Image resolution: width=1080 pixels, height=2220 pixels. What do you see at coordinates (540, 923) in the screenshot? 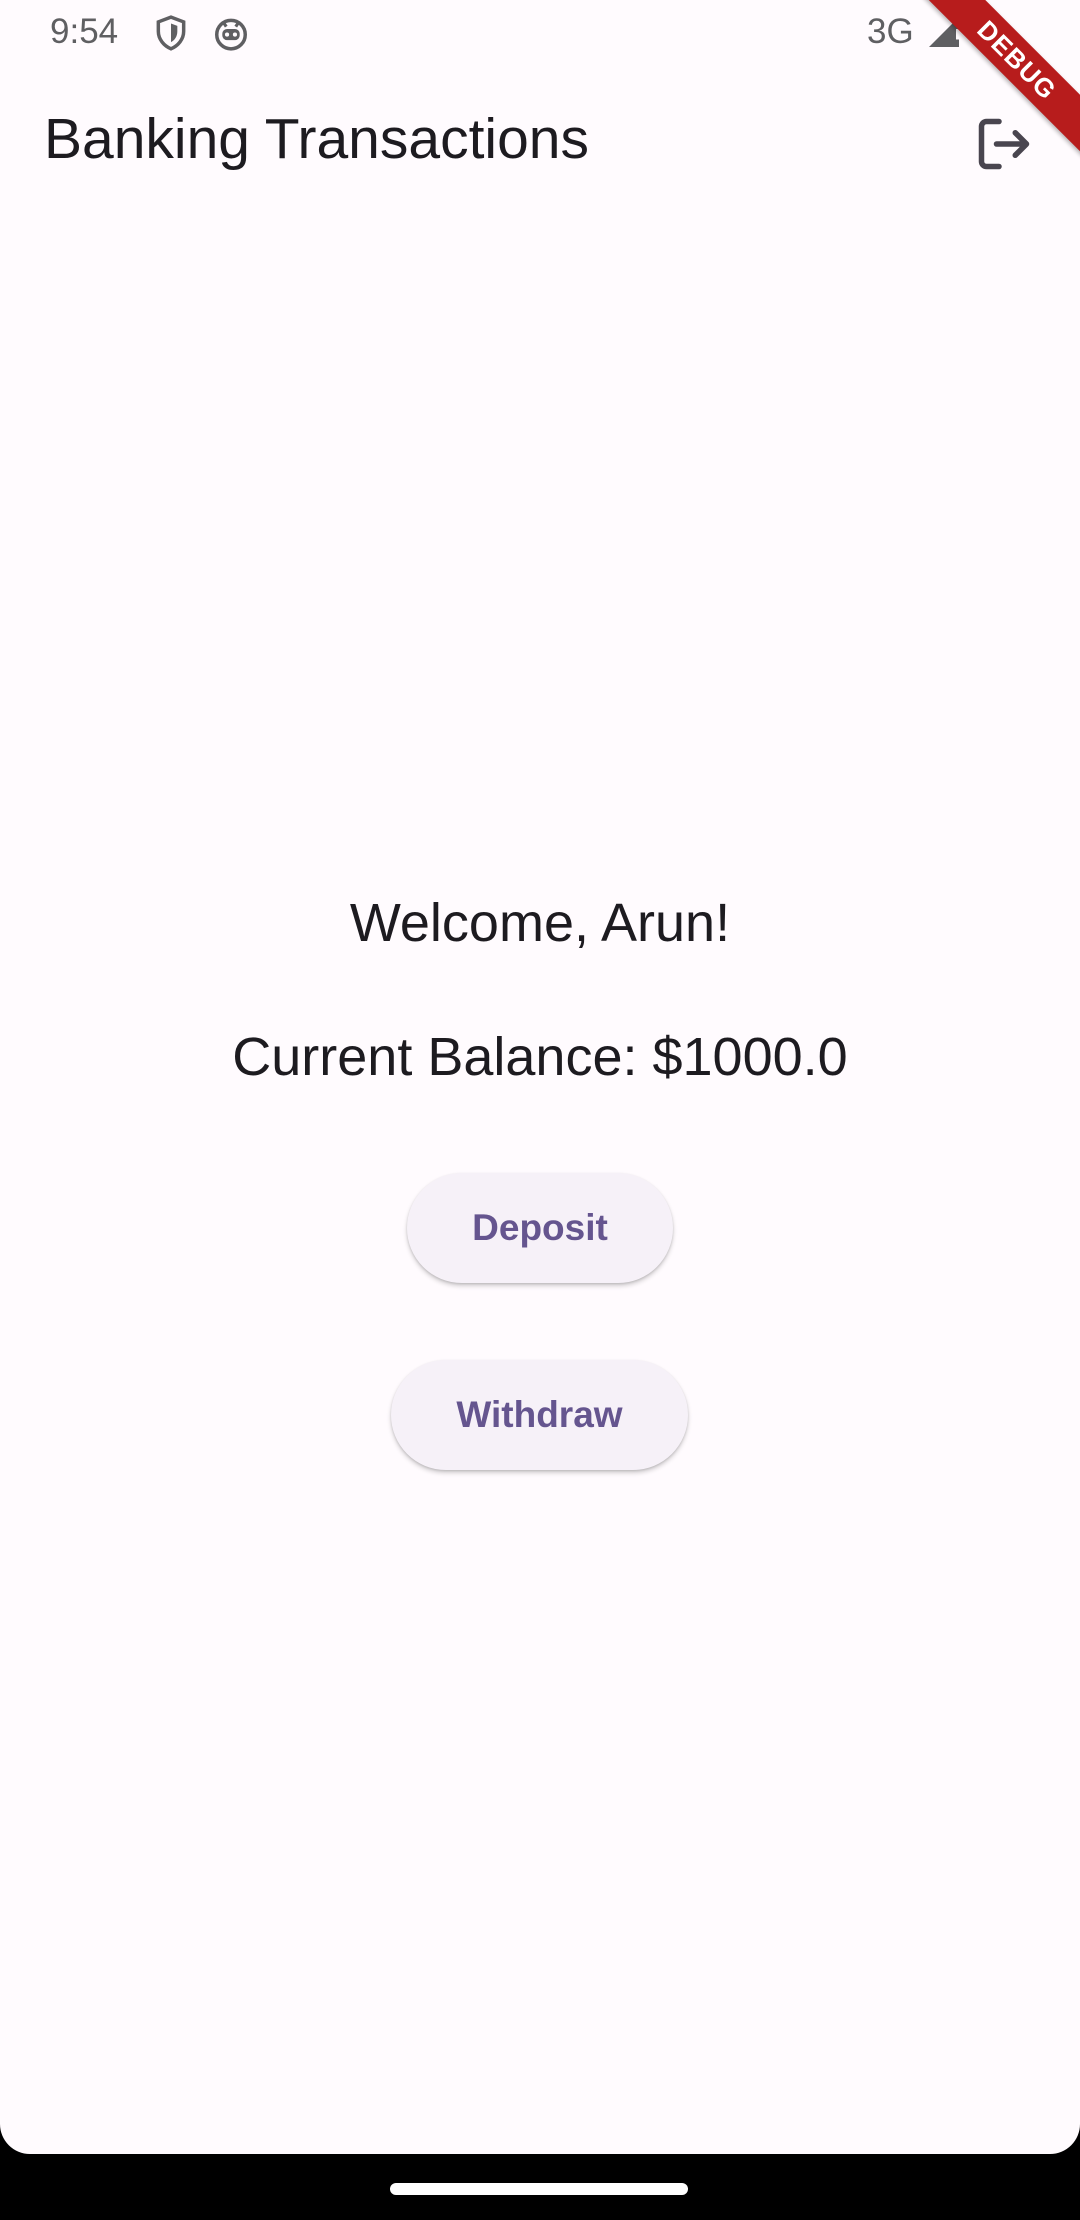
I see `welcome-text: Welcome, Arun!` at bounding box center [540, 923].